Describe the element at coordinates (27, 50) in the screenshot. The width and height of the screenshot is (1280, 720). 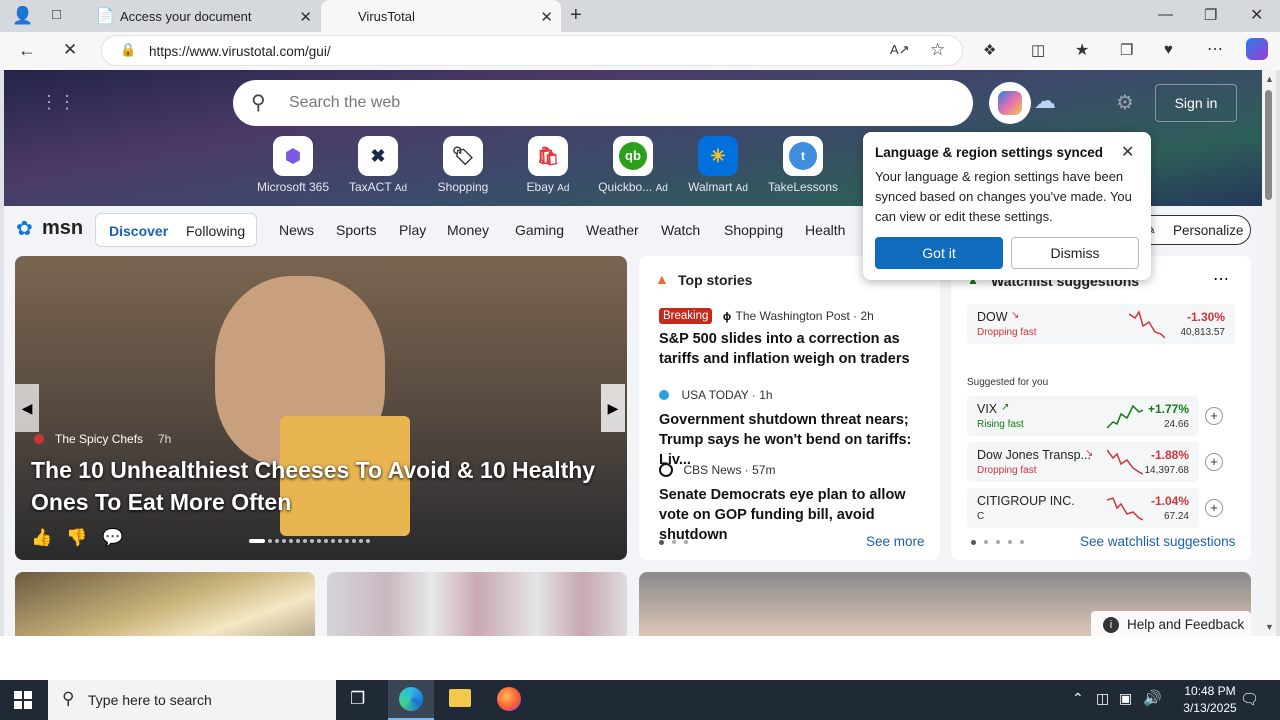
I see `back-icon: ←` at that location.